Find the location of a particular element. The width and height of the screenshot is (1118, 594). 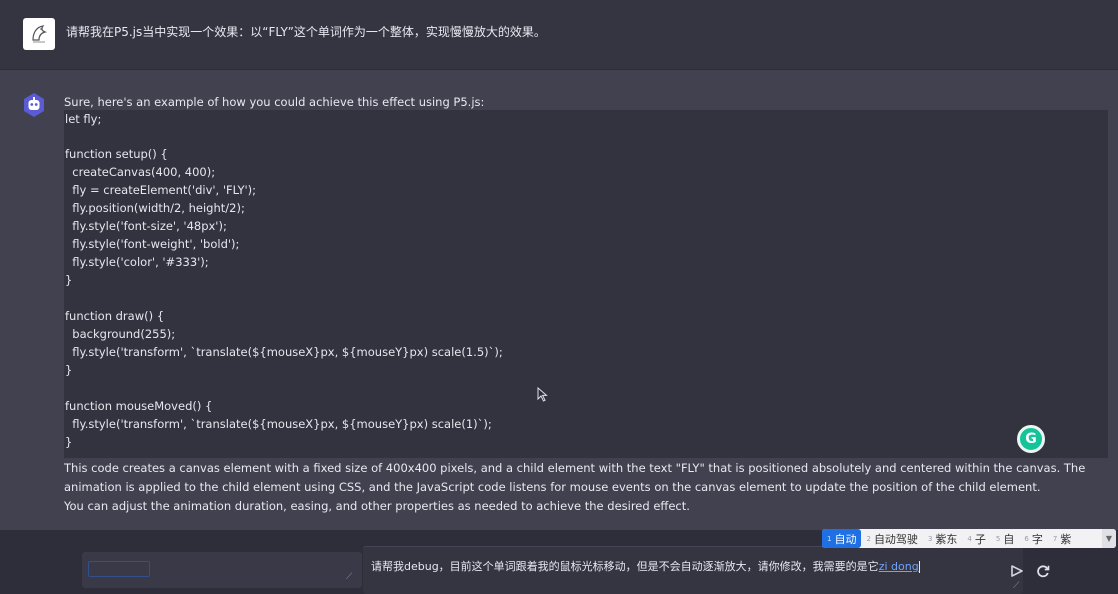

ime-candidate: 1 自动 is located at coordinates (842, 538).